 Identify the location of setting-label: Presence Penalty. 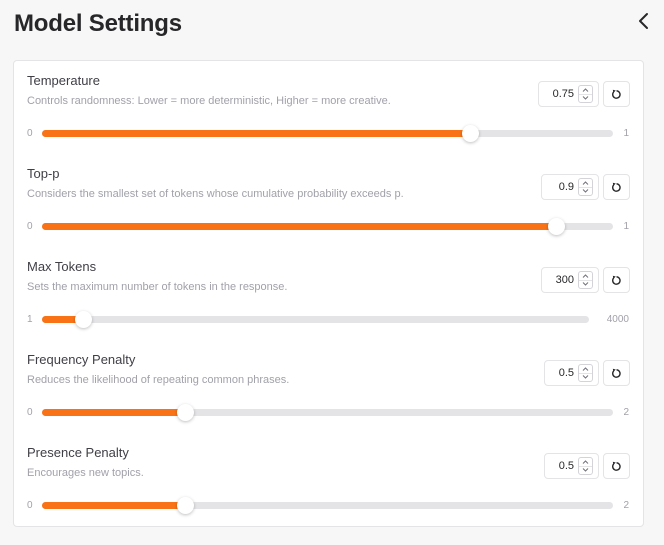
(78, 452).